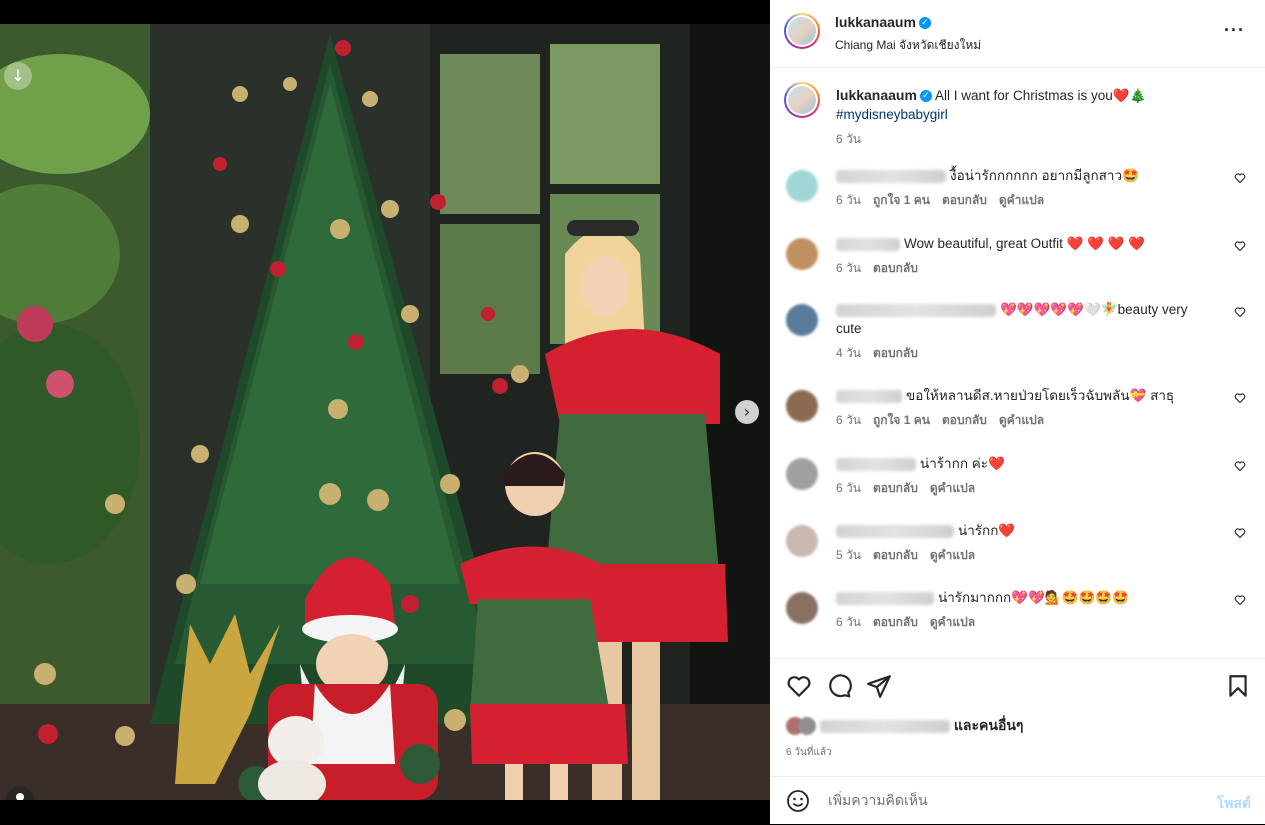 The image size is (1265, 825). Describe the element at coordinates (848, 353) in the screenshot. I see `comment-time: 4 วัน` at that location.